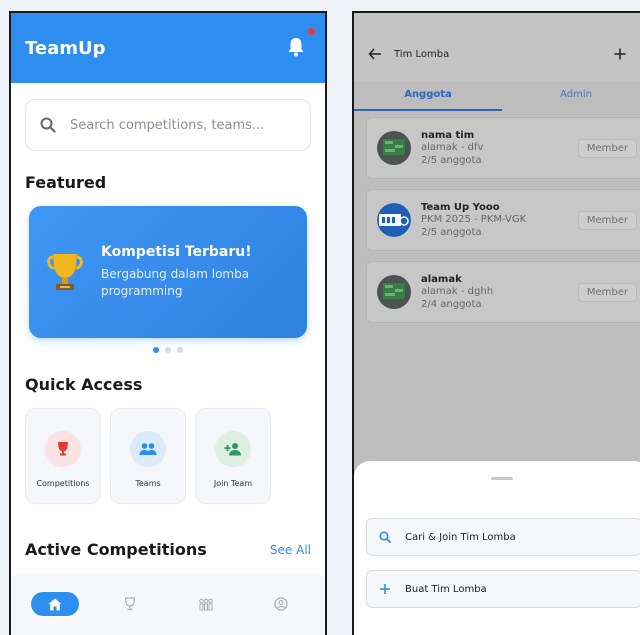 This screenshot has width=640, height=635. I want to click on tab-bar: Anggota Admin, so click(497, 96).